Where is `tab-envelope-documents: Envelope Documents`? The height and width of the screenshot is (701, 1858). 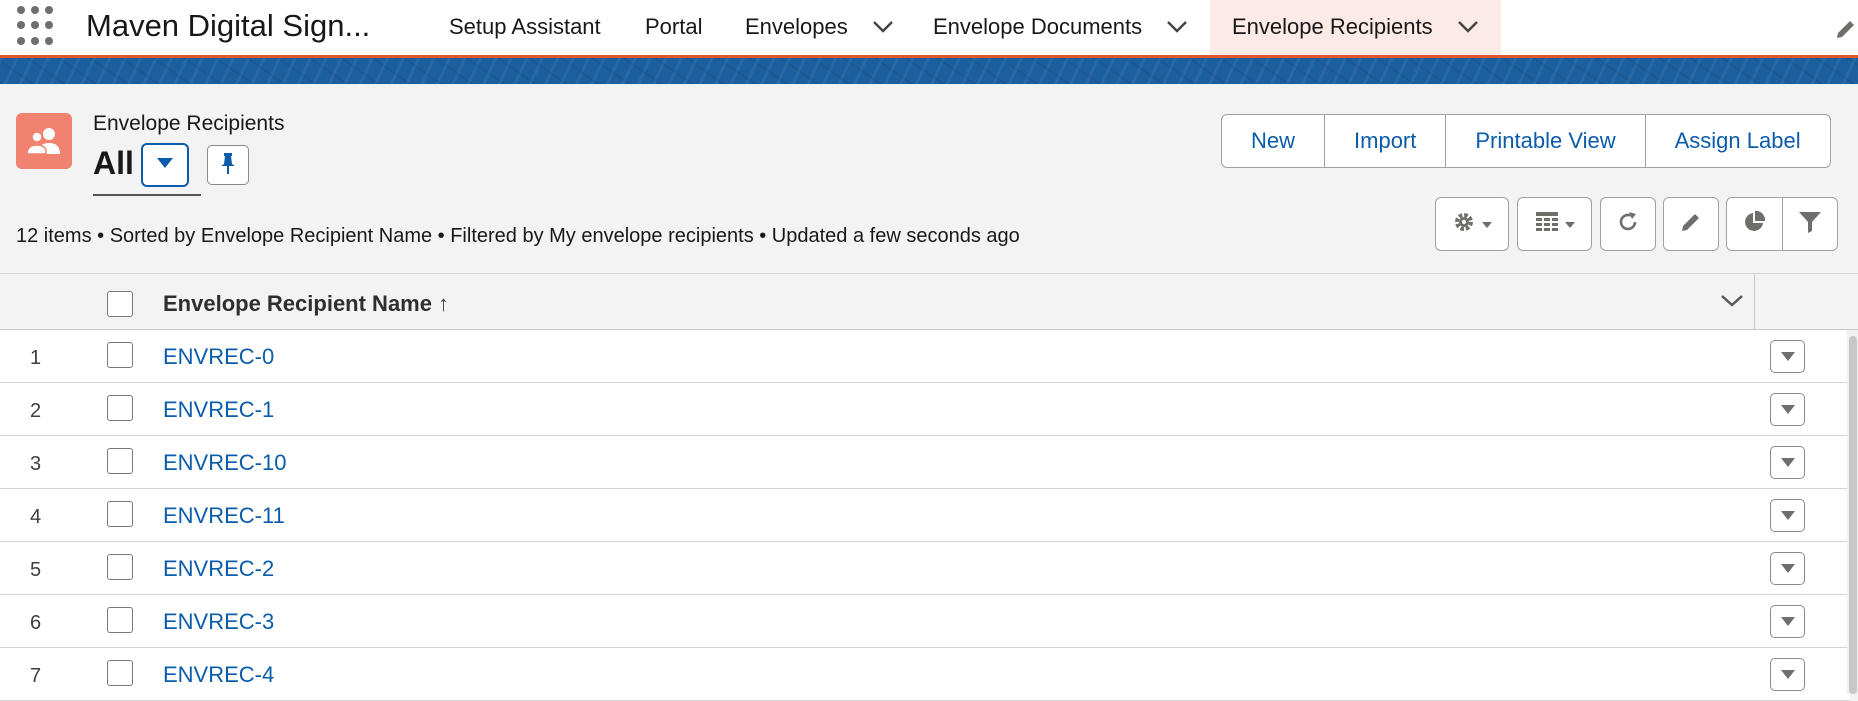
tab-envelope-documents: Envelope Documents is located at coordinates (1060, 27).